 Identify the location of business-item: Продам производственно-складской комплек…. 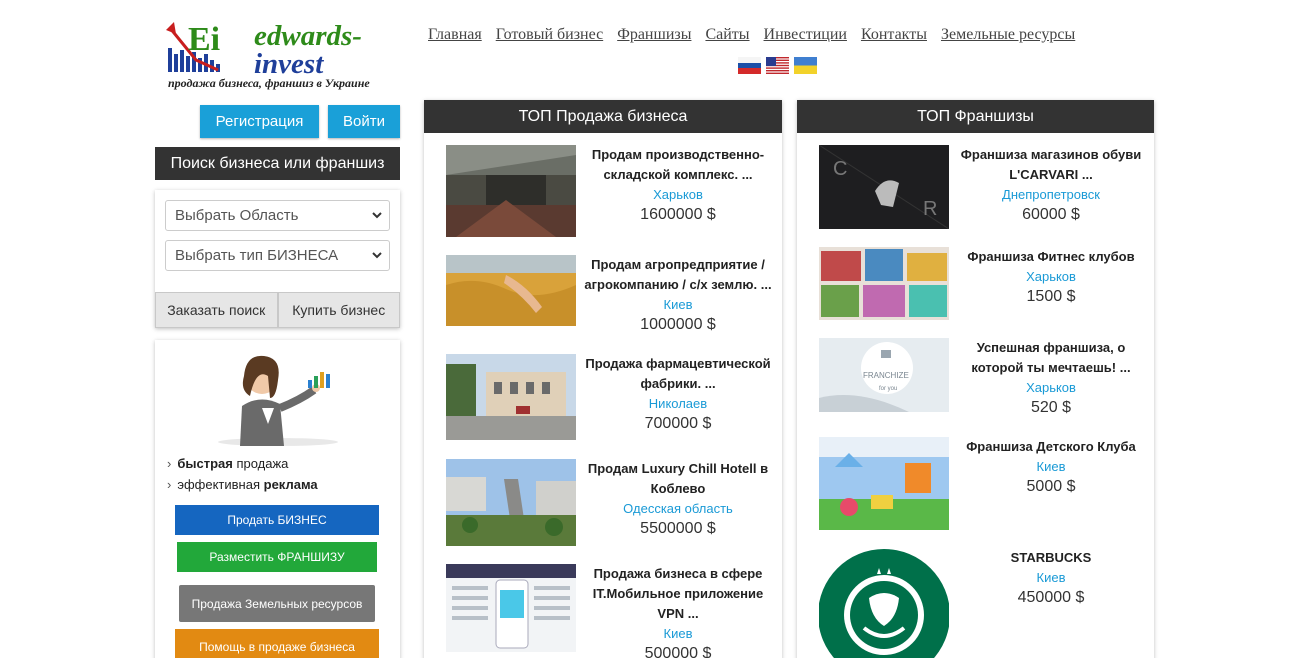
(603, 192).